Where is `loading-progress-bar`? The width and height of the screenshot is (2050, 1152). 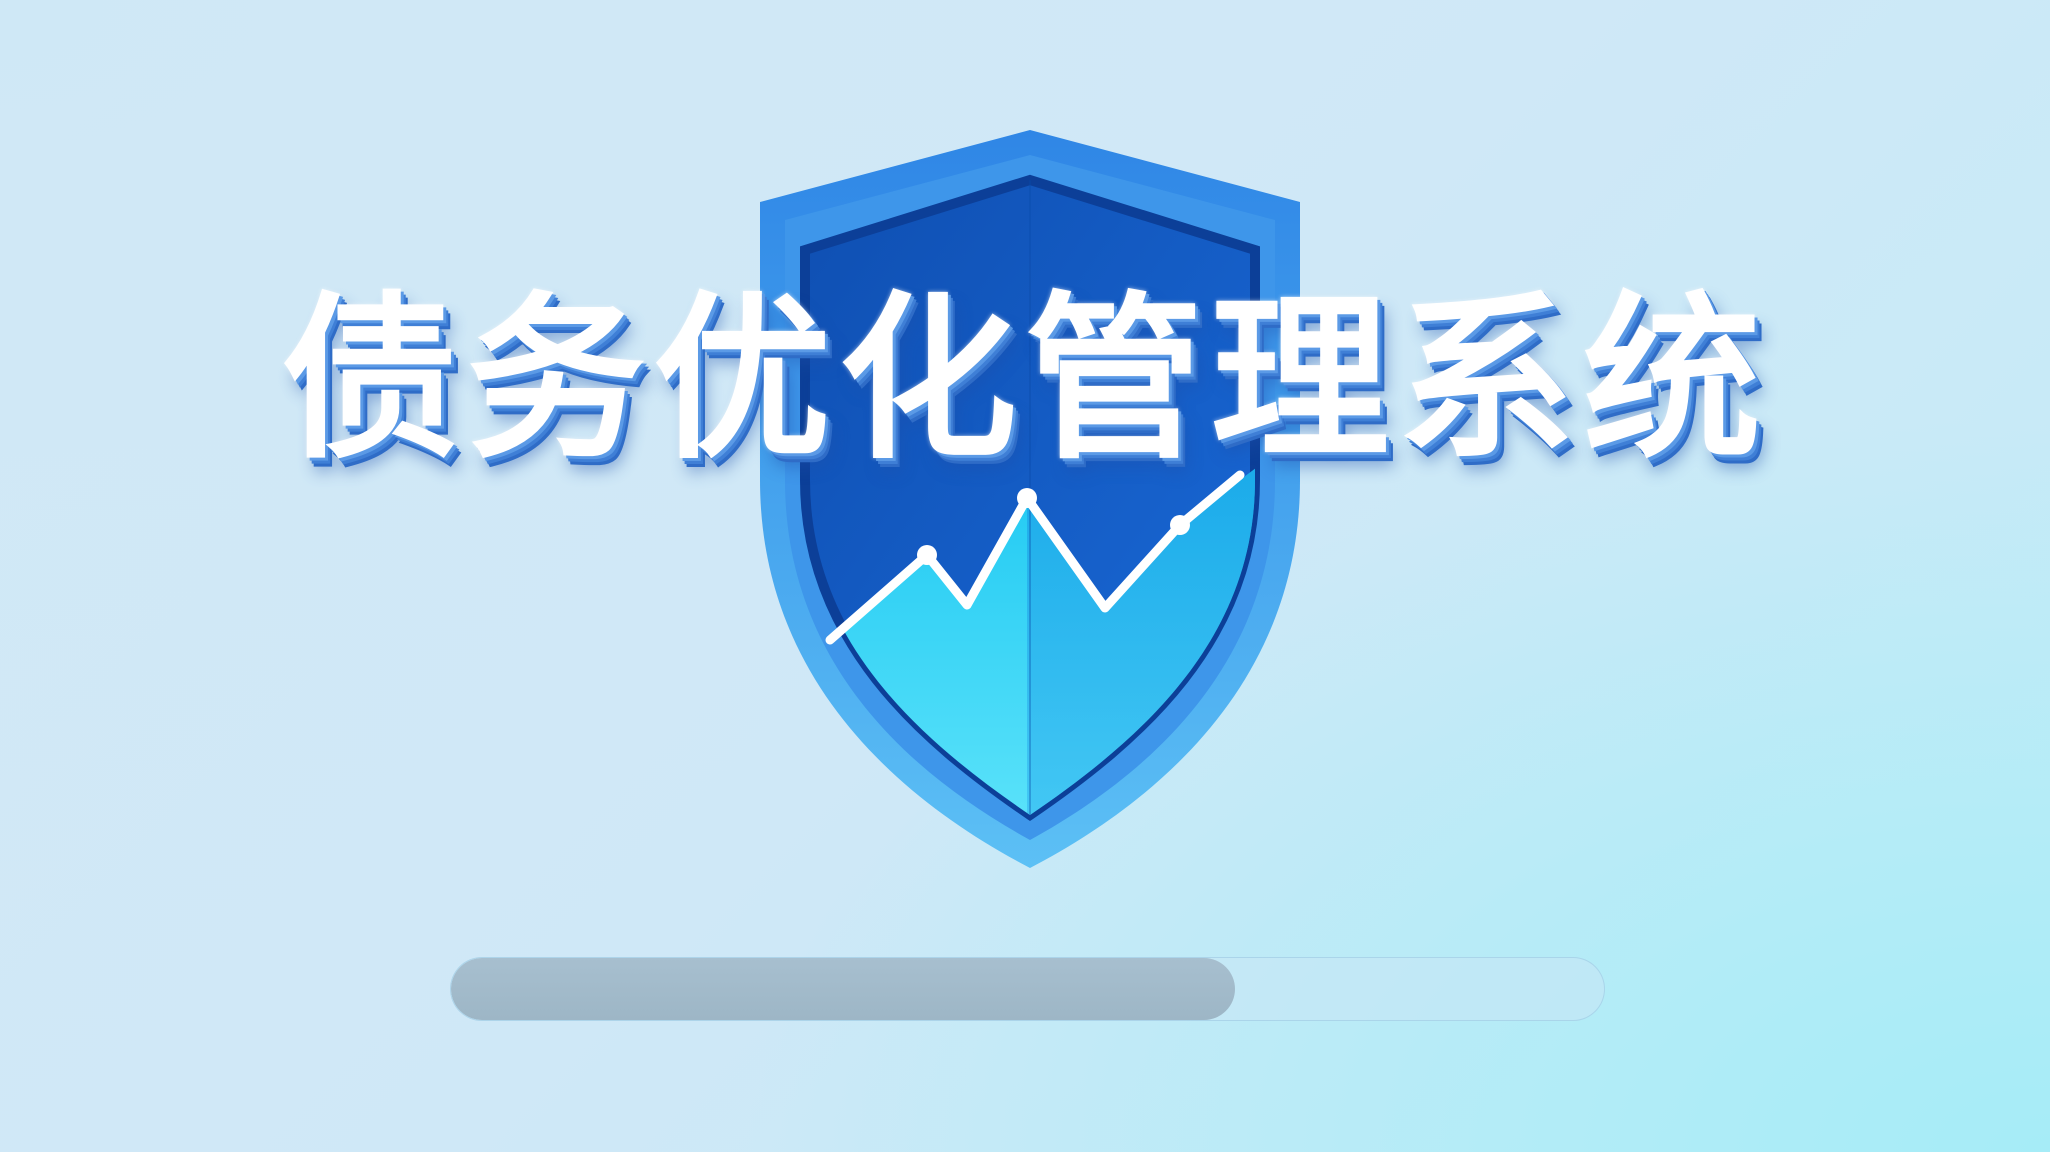 loading-progress-bar is located at coordinates (1027, 989).